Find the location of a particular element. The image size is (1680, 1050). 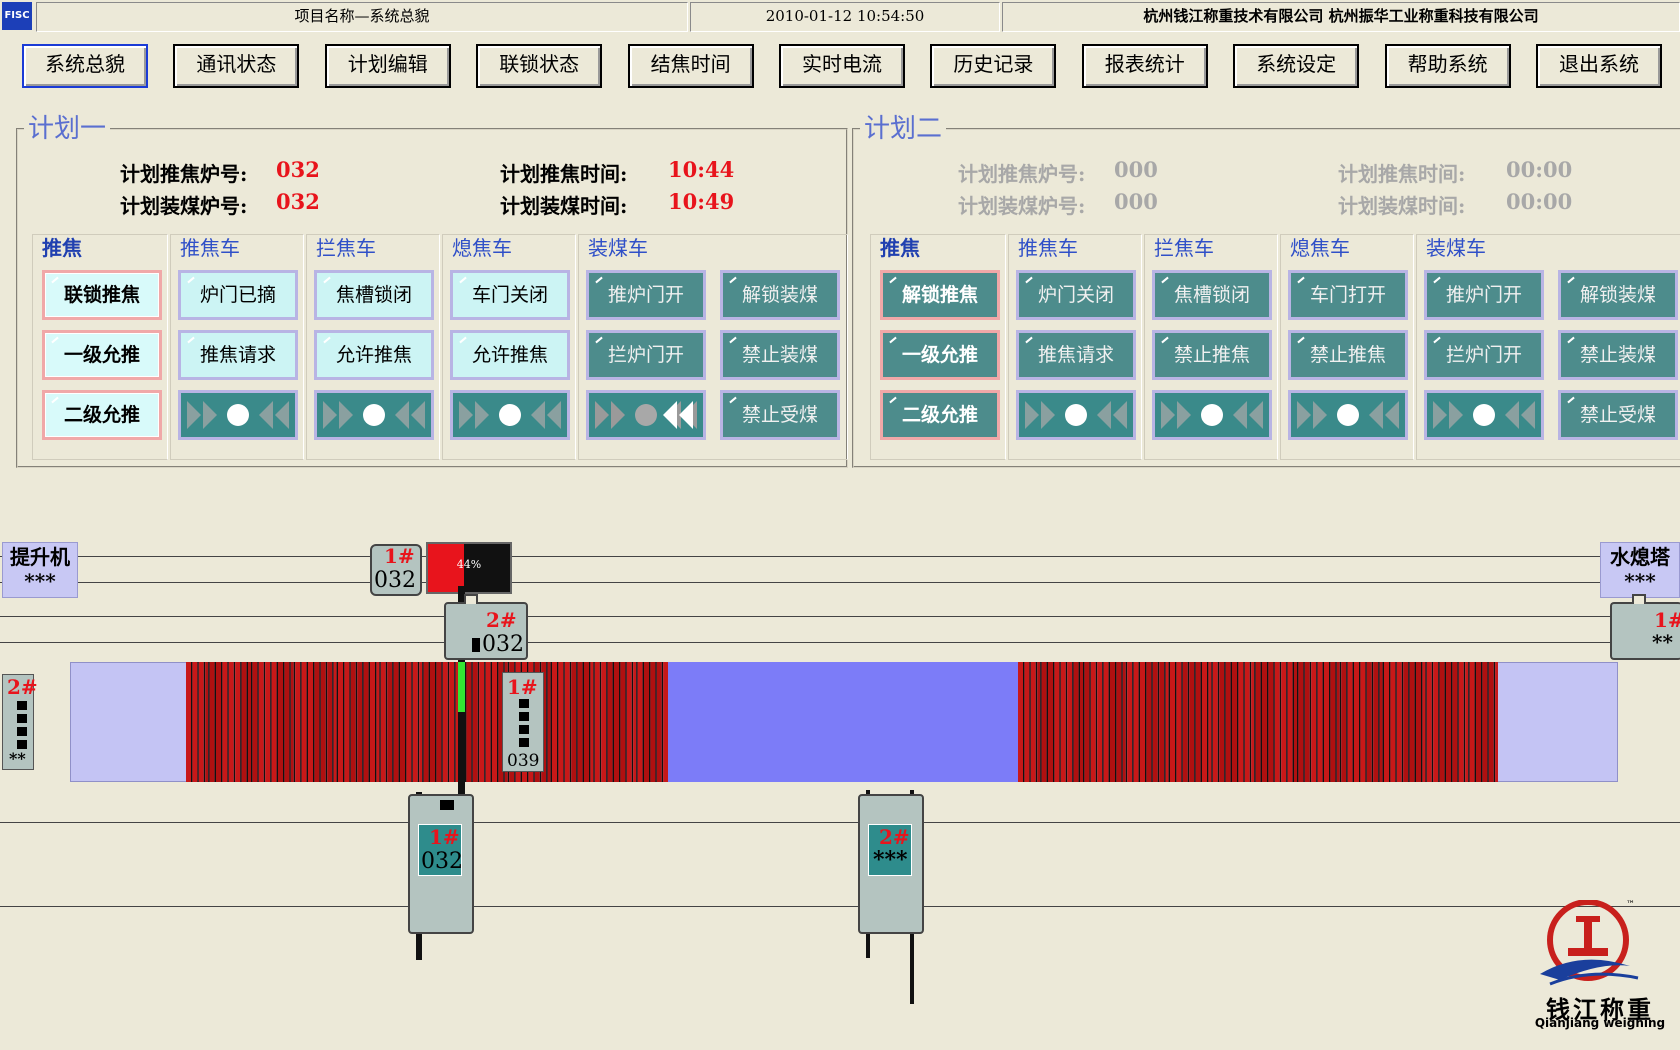

plan2-quench-button-0: 车门打开 is located at coordinates (1348, 295).